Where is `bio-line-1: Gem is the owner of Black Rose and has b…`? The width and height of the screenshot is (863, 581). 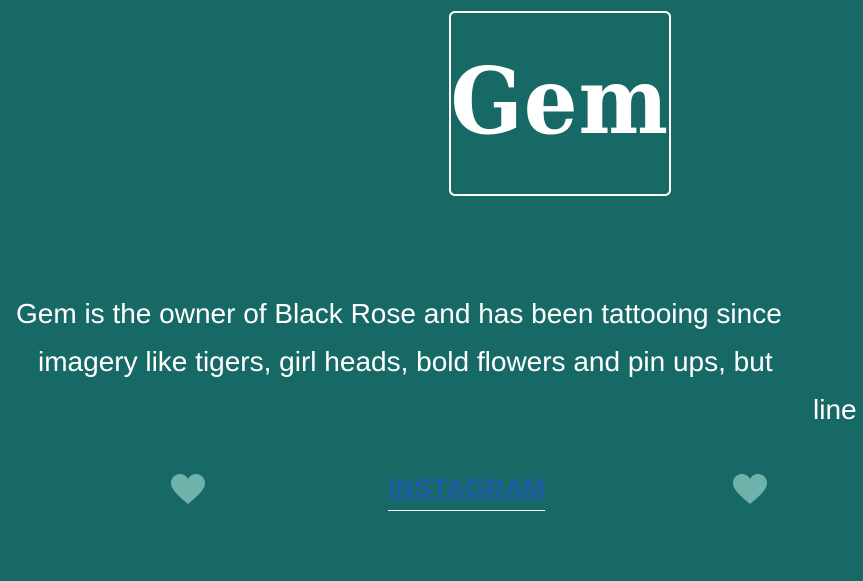
bio-line-1: Gem is the owner of Black Rose and has b… is located at coordinates (399, 313).